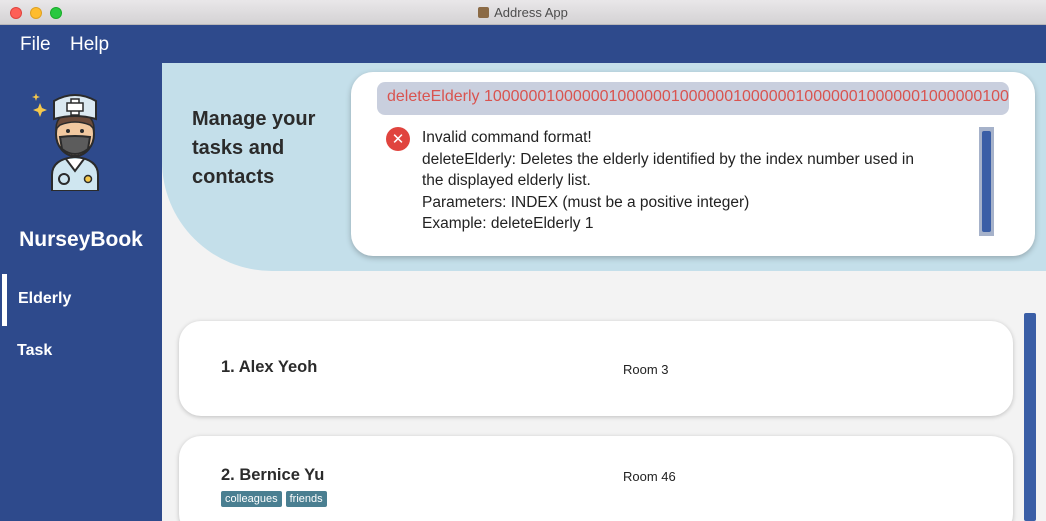  Describe the element at coordinates (649, 476) in the screenshot. I see `elderly-room: Room 46` at that location.